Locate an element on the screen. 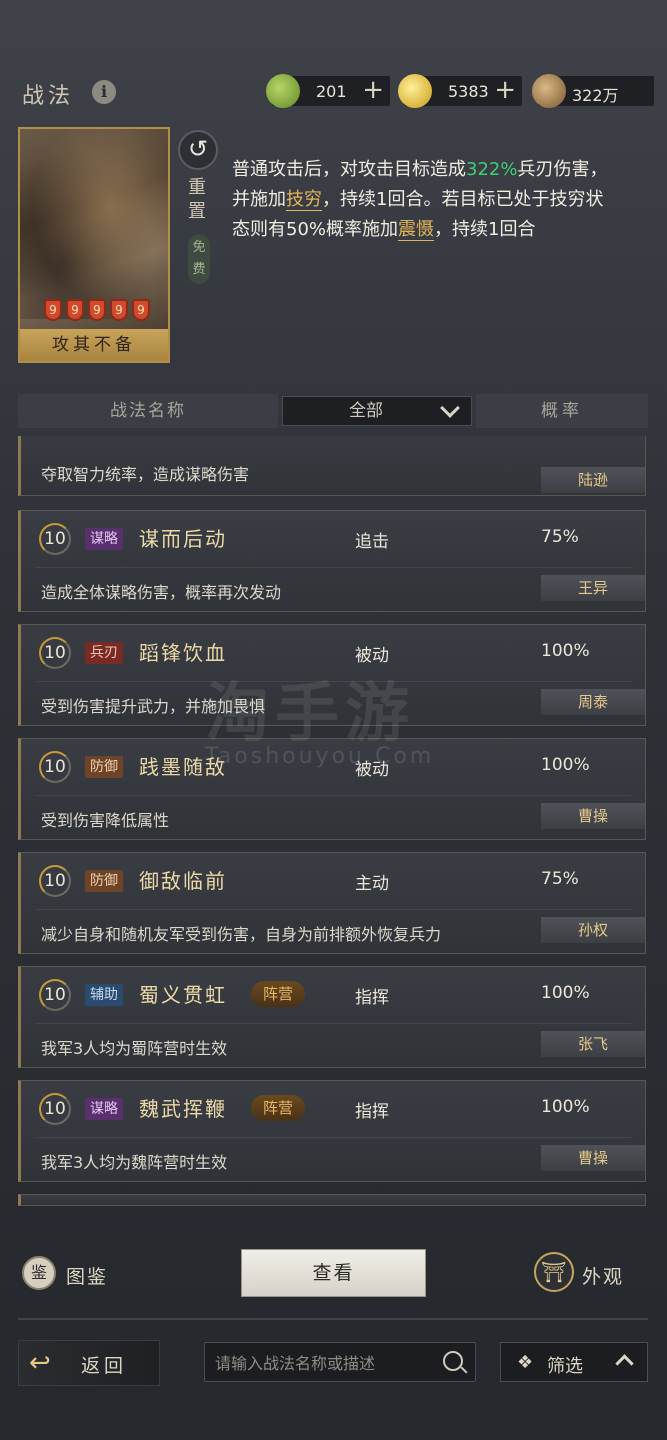  skill-detail: 减少自身和随机友军受到伤害，自身为前排额外恢复兵力 is located at coordinates (241, 934).